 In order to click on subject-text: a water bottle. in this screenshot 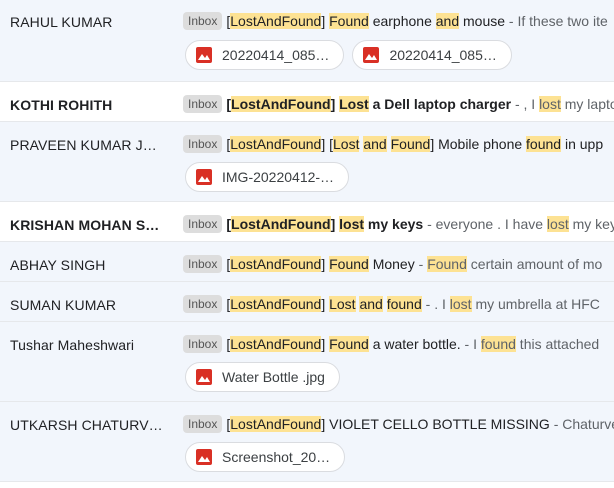, I will do `click(414, 344)`.